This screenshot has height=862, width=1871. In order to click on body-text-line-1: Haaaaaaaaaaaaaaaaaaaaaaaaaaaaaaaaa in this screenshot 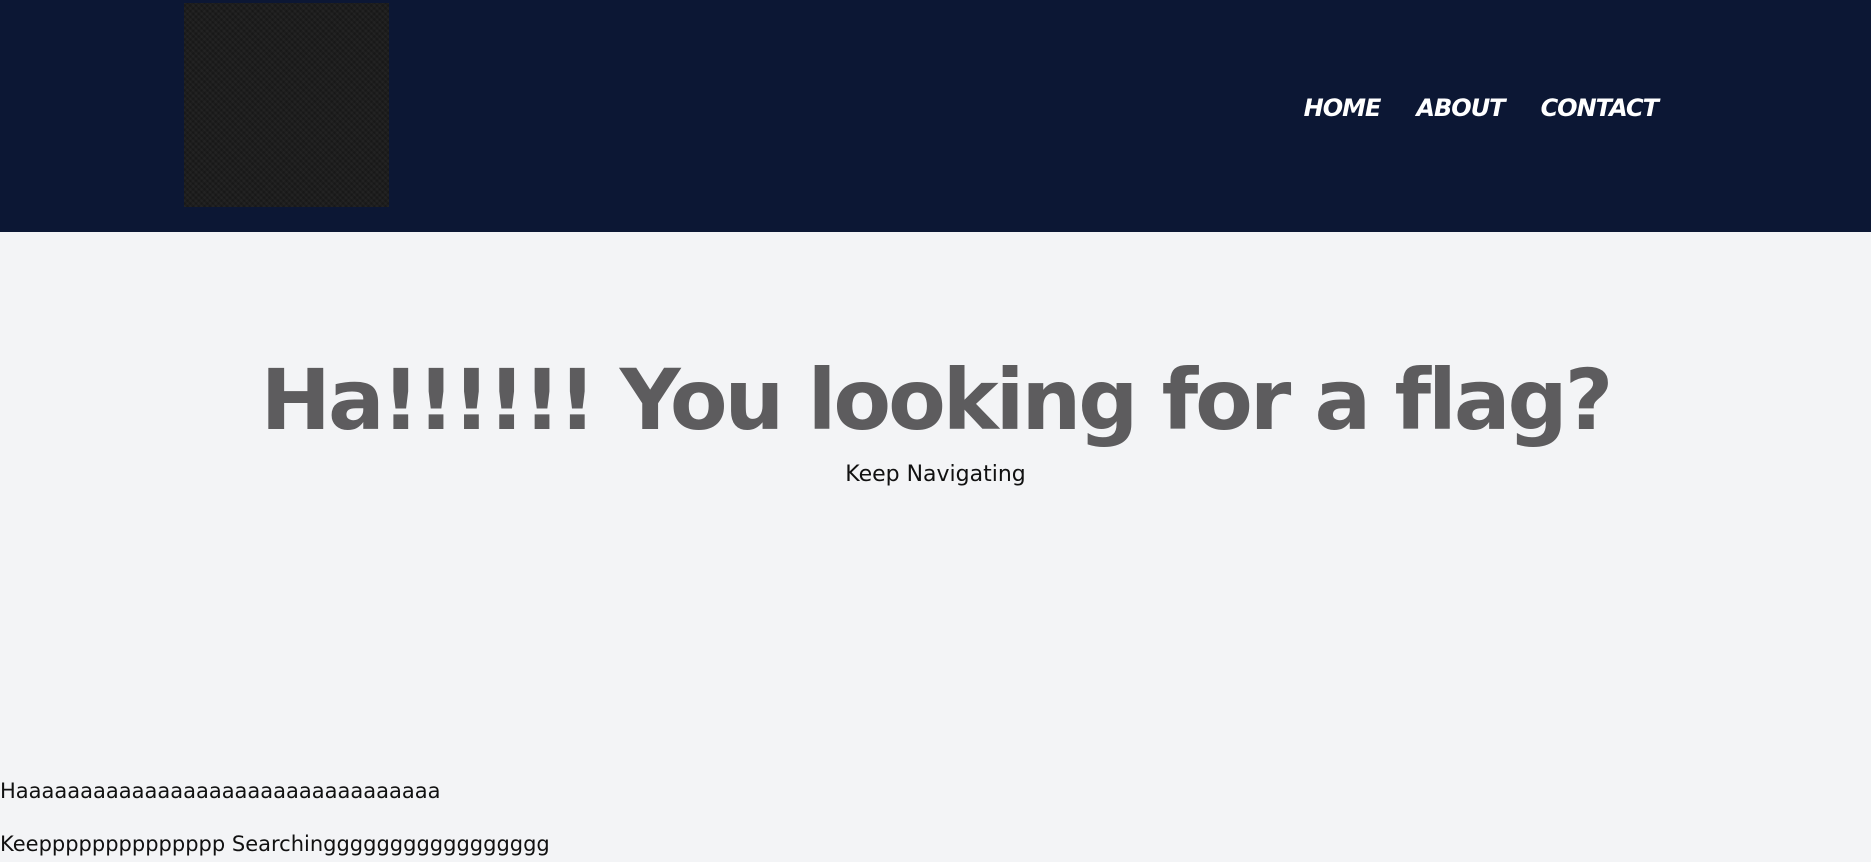, I will do `click(220, 791)`.